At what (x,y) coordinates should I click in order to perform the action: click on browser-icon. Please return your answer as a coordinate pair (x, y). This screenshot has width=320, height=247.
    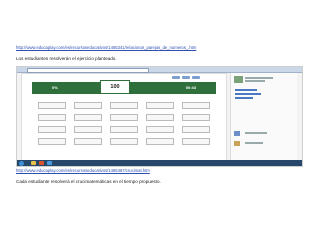
    Looking at the image, I should click on (49, 163).